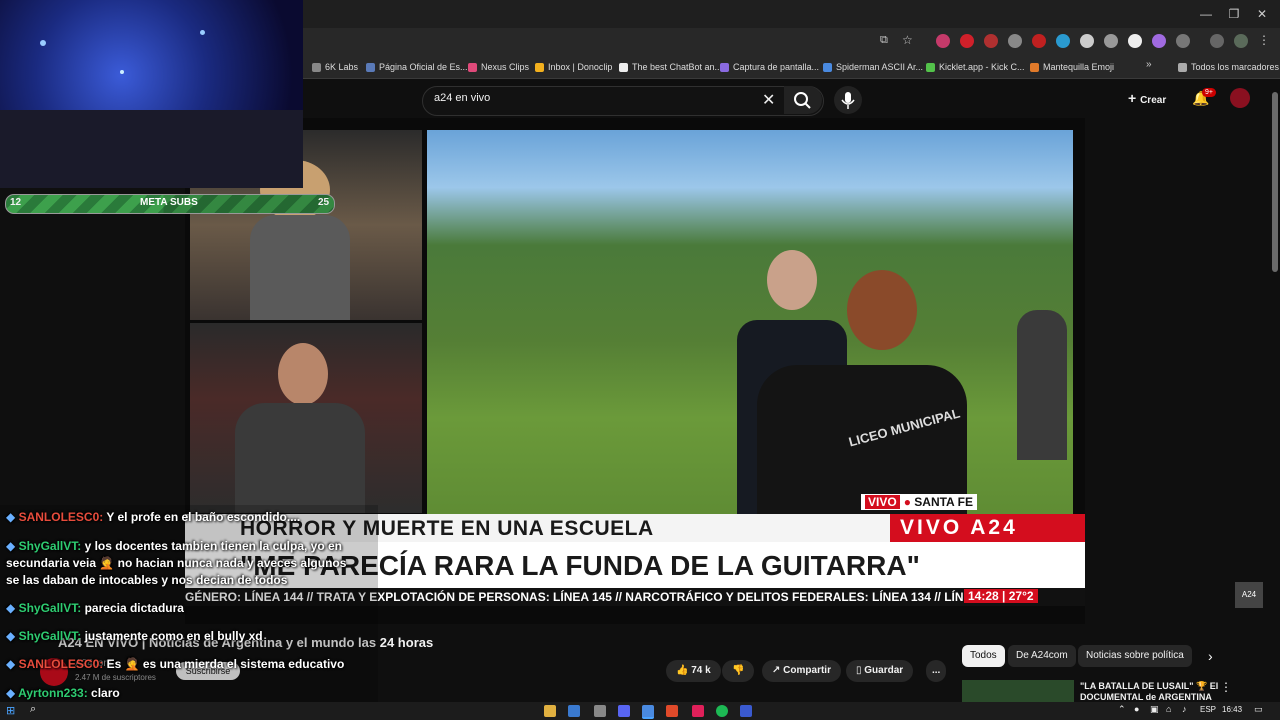 Image resolution: width=1280 pixels, height=720 pixels. What do you see at coordinates (1183, 41) in the screenshot?
I see `extensions-puzzle-icon` at bounding box center [1183, 41].